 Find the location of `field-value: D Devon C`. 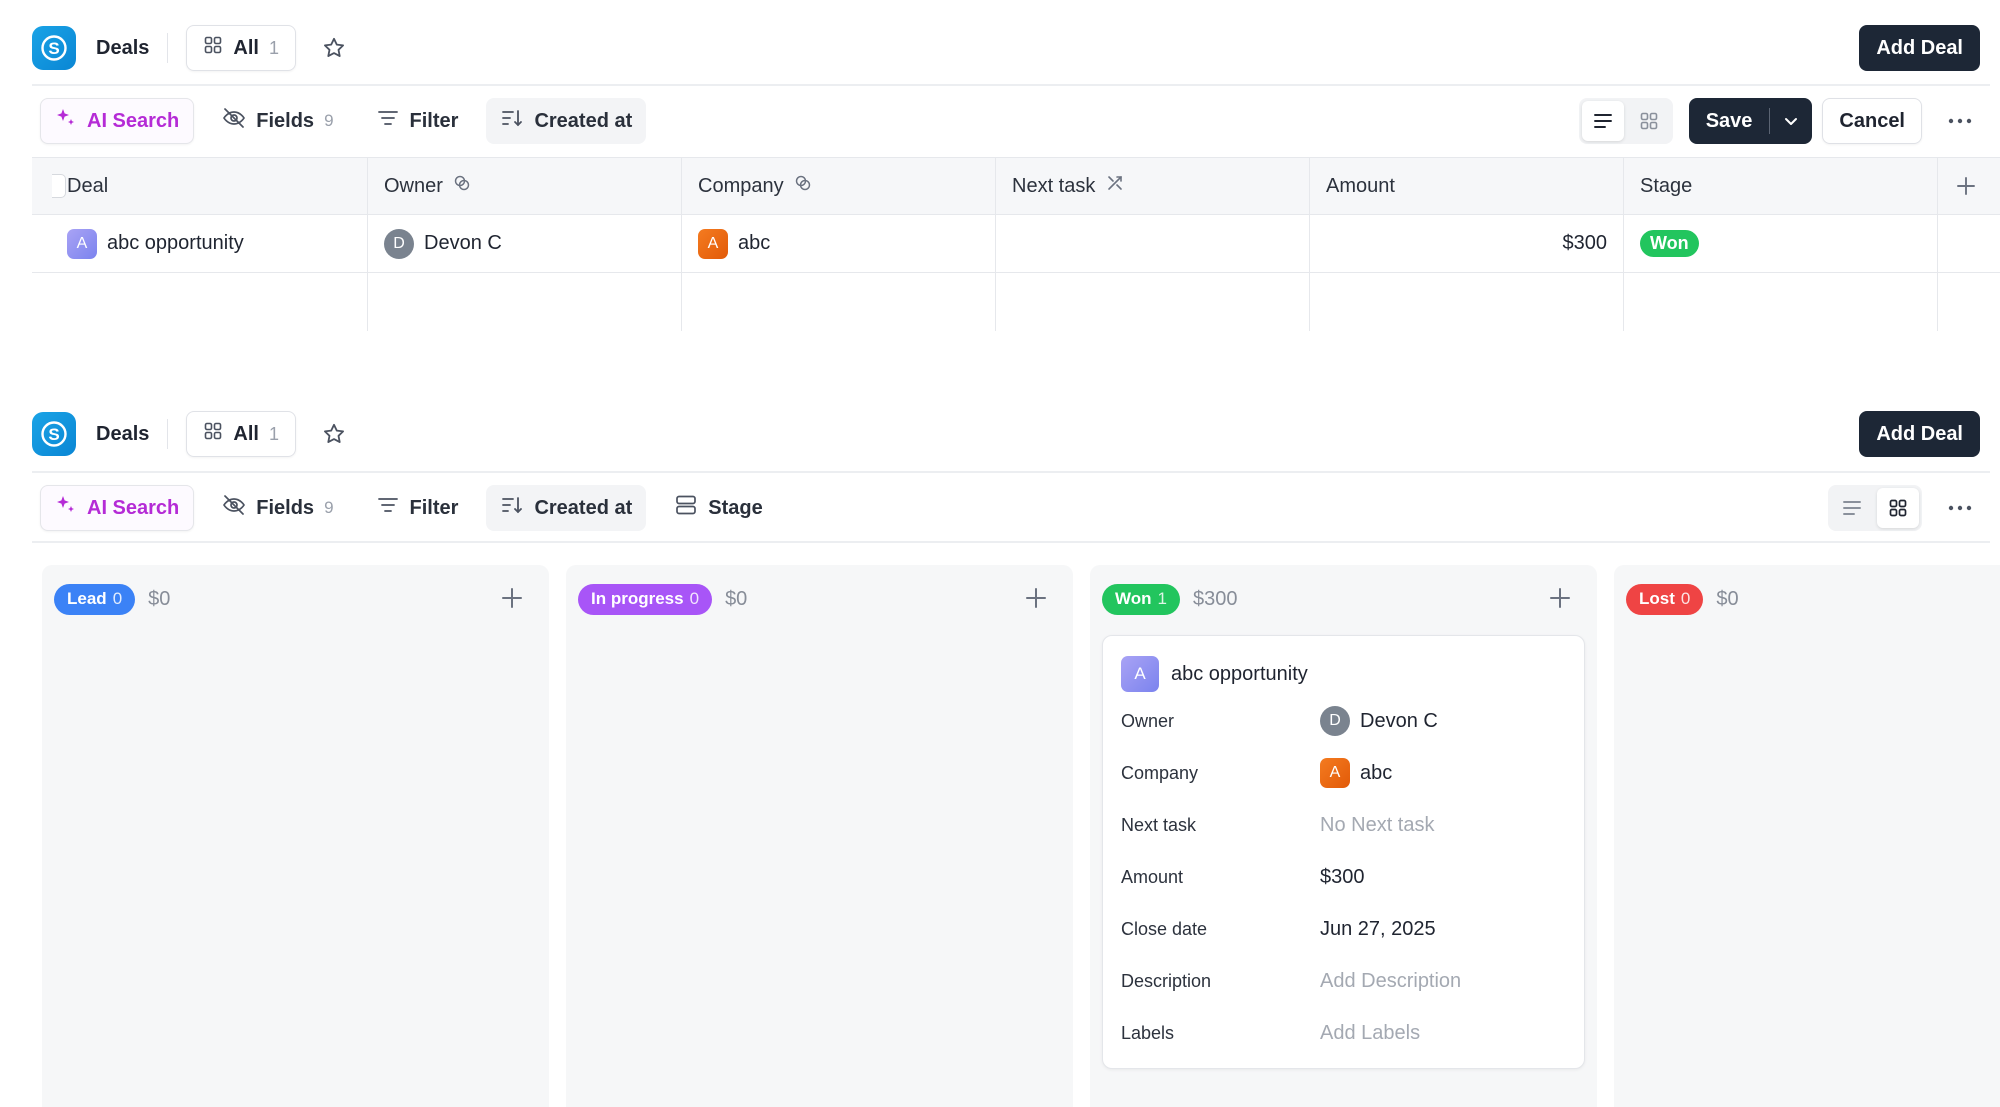

field-value: D Devon C is located at coordinates (1379, 721).